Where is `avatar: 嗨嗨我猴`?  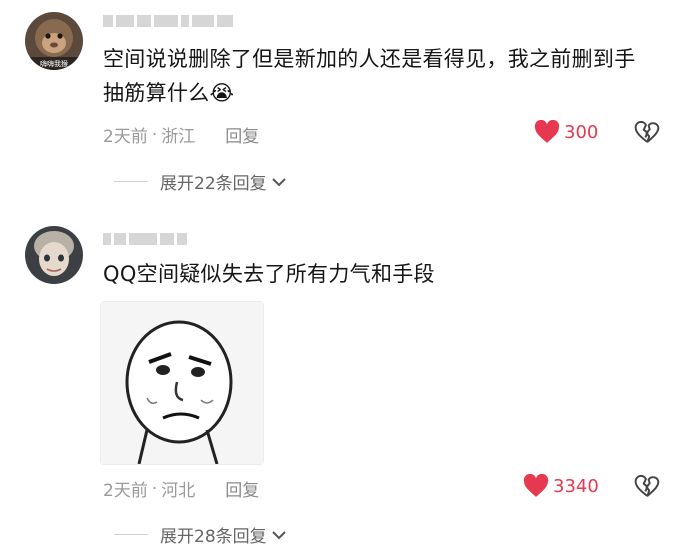
avatar: 嗨嗨我猴 is located at coordinates (54, 41).